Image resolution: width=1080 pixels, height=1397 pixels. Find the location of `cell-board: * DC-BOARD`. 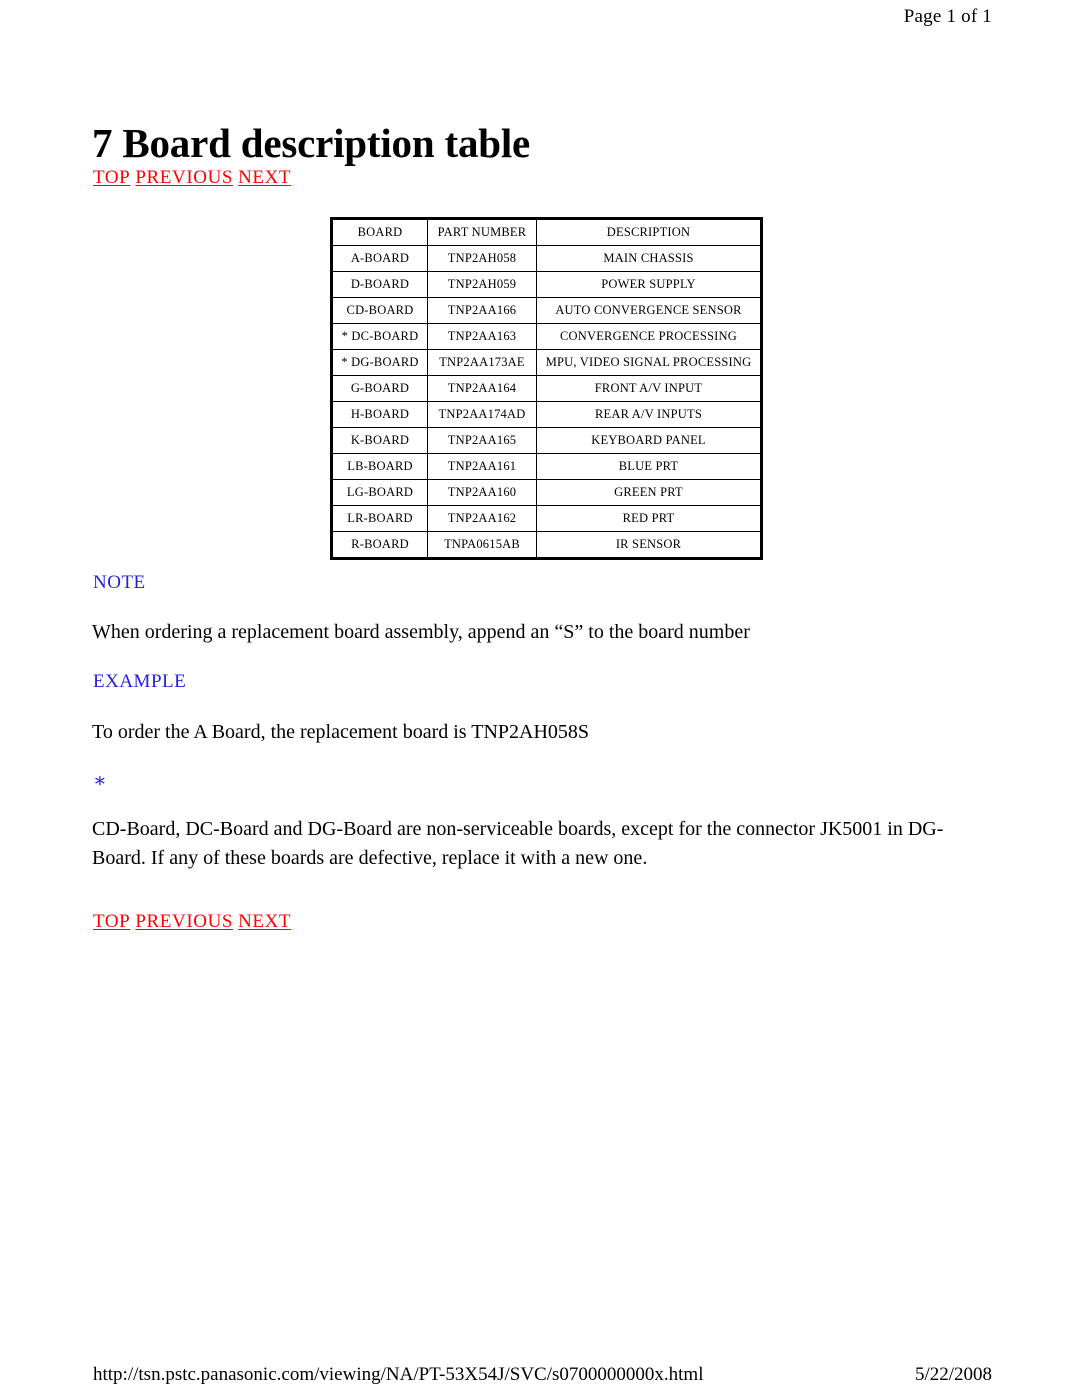

cell-board: * DC-BOARD is located at coordinates (379, 336).